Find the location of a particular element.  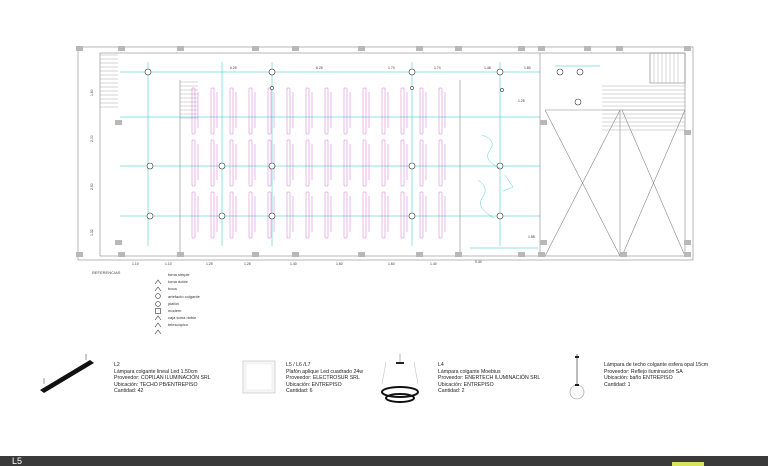

legend-title: REFERENCIAS is located at coordinates (106, 272).